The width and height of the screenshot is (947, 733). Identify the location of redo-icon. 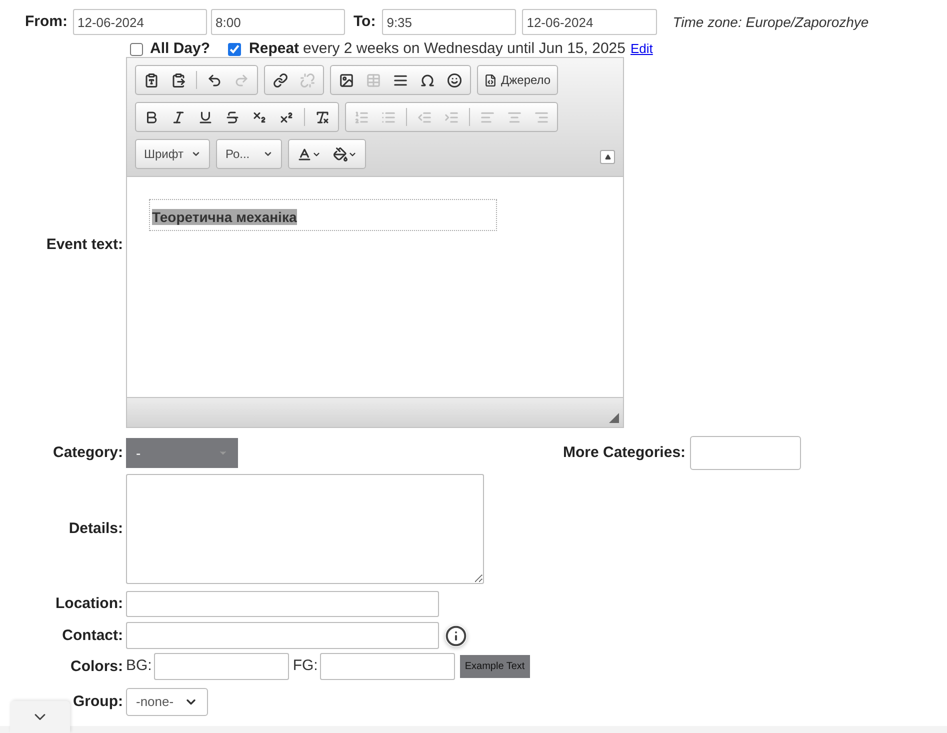
(241, 80).